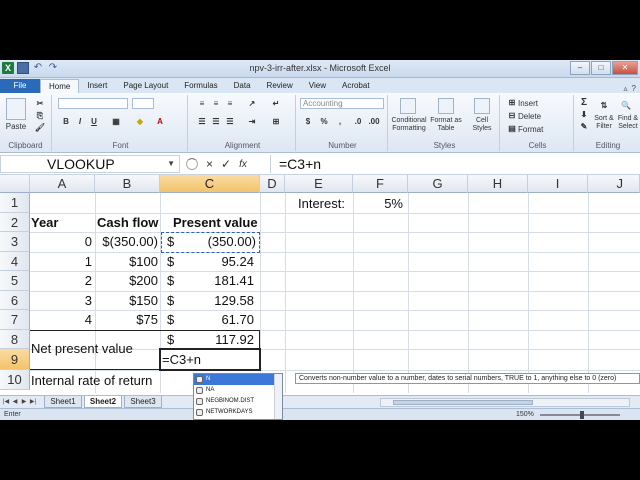 This screenshot has width=640, height=480. I want to click on clear-icon: ✎, so click(584, 127).